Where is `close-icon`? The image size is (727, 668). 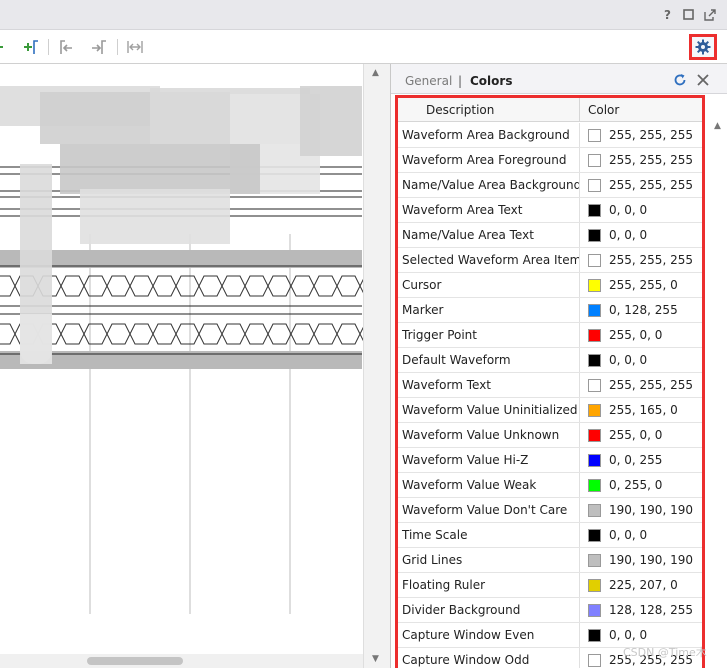
close-icon is located at coordinates (703, 80).